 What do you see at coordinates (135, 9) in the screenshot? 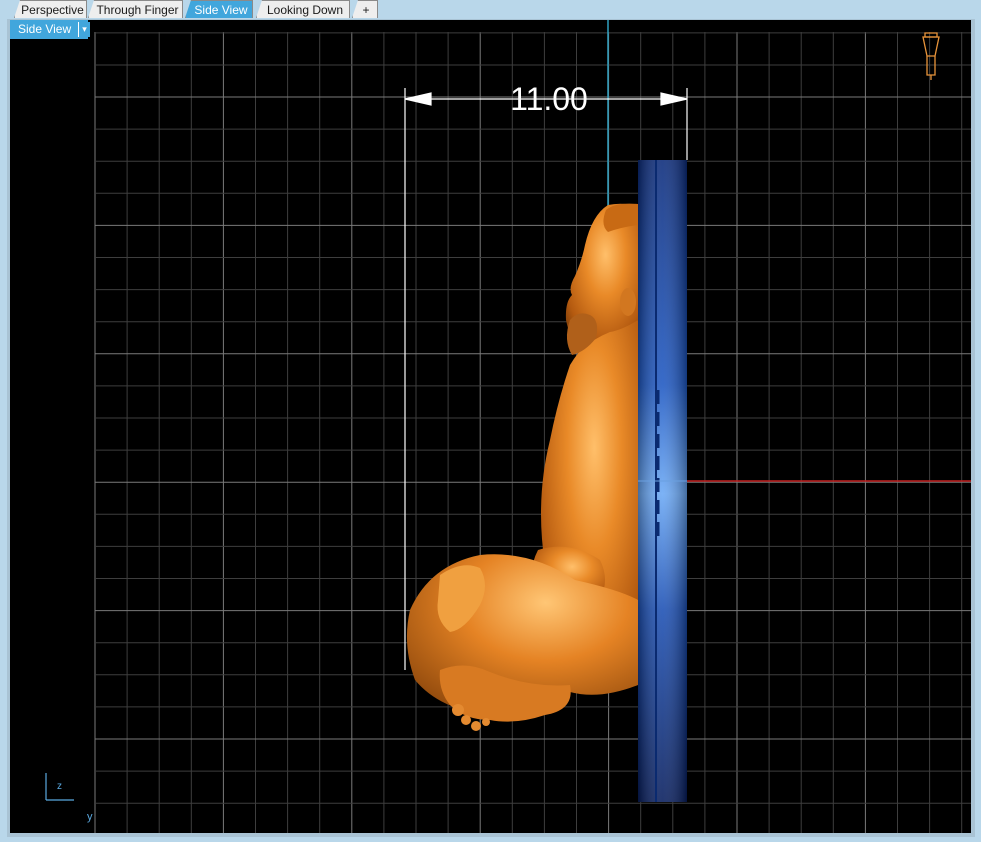
I see `tab-through-finger: Through Finger` at bounding box center [135, 9].